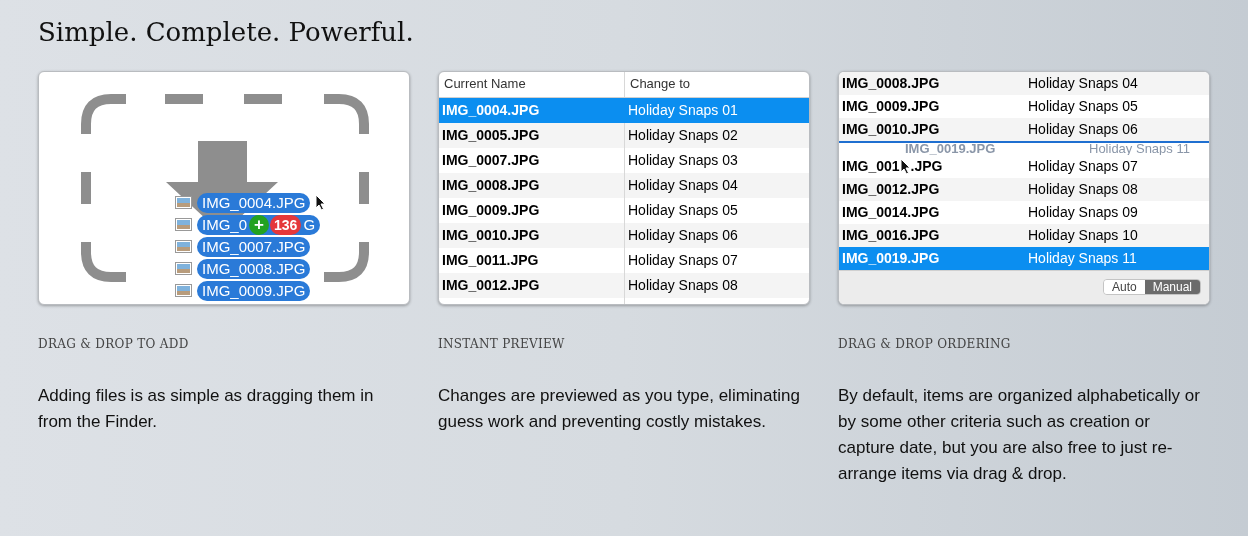 The width and height of the screenshot is (1248, 536). Describe the element at coordinates (502, 344) in the screenshot. I see `feature-caption: INSTANT PREVIEW` at that location.